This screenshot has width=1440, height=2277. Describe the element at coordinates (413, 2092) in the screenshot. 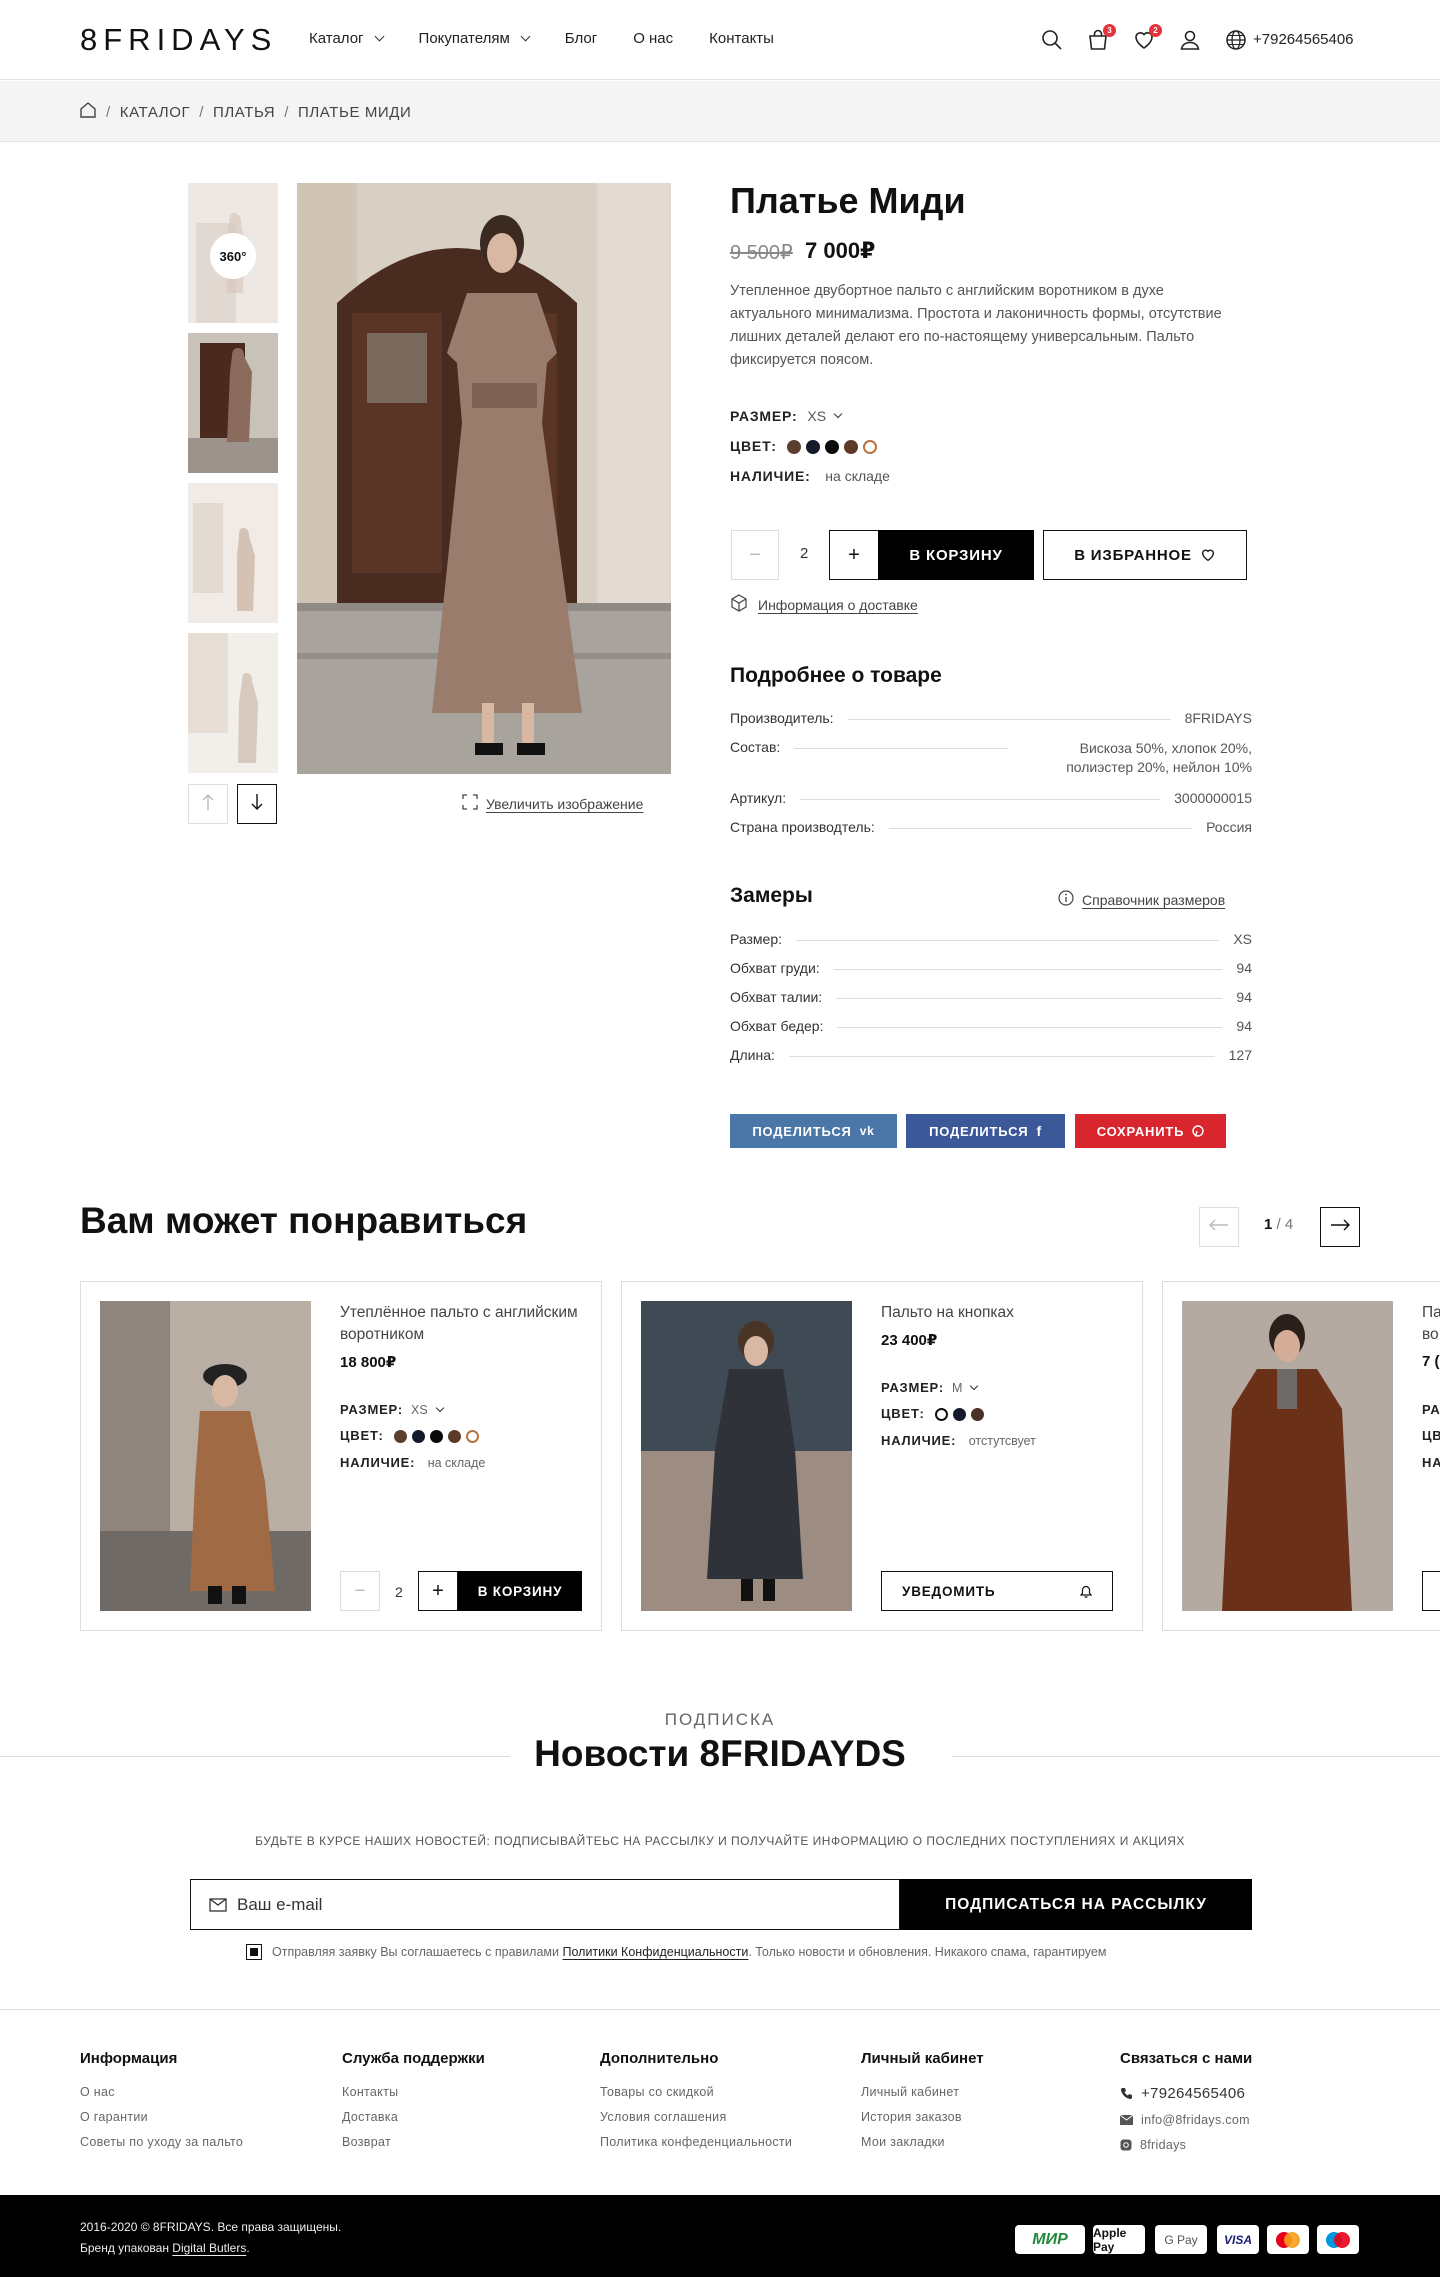

I see `footer-link: Контакты` at that location.